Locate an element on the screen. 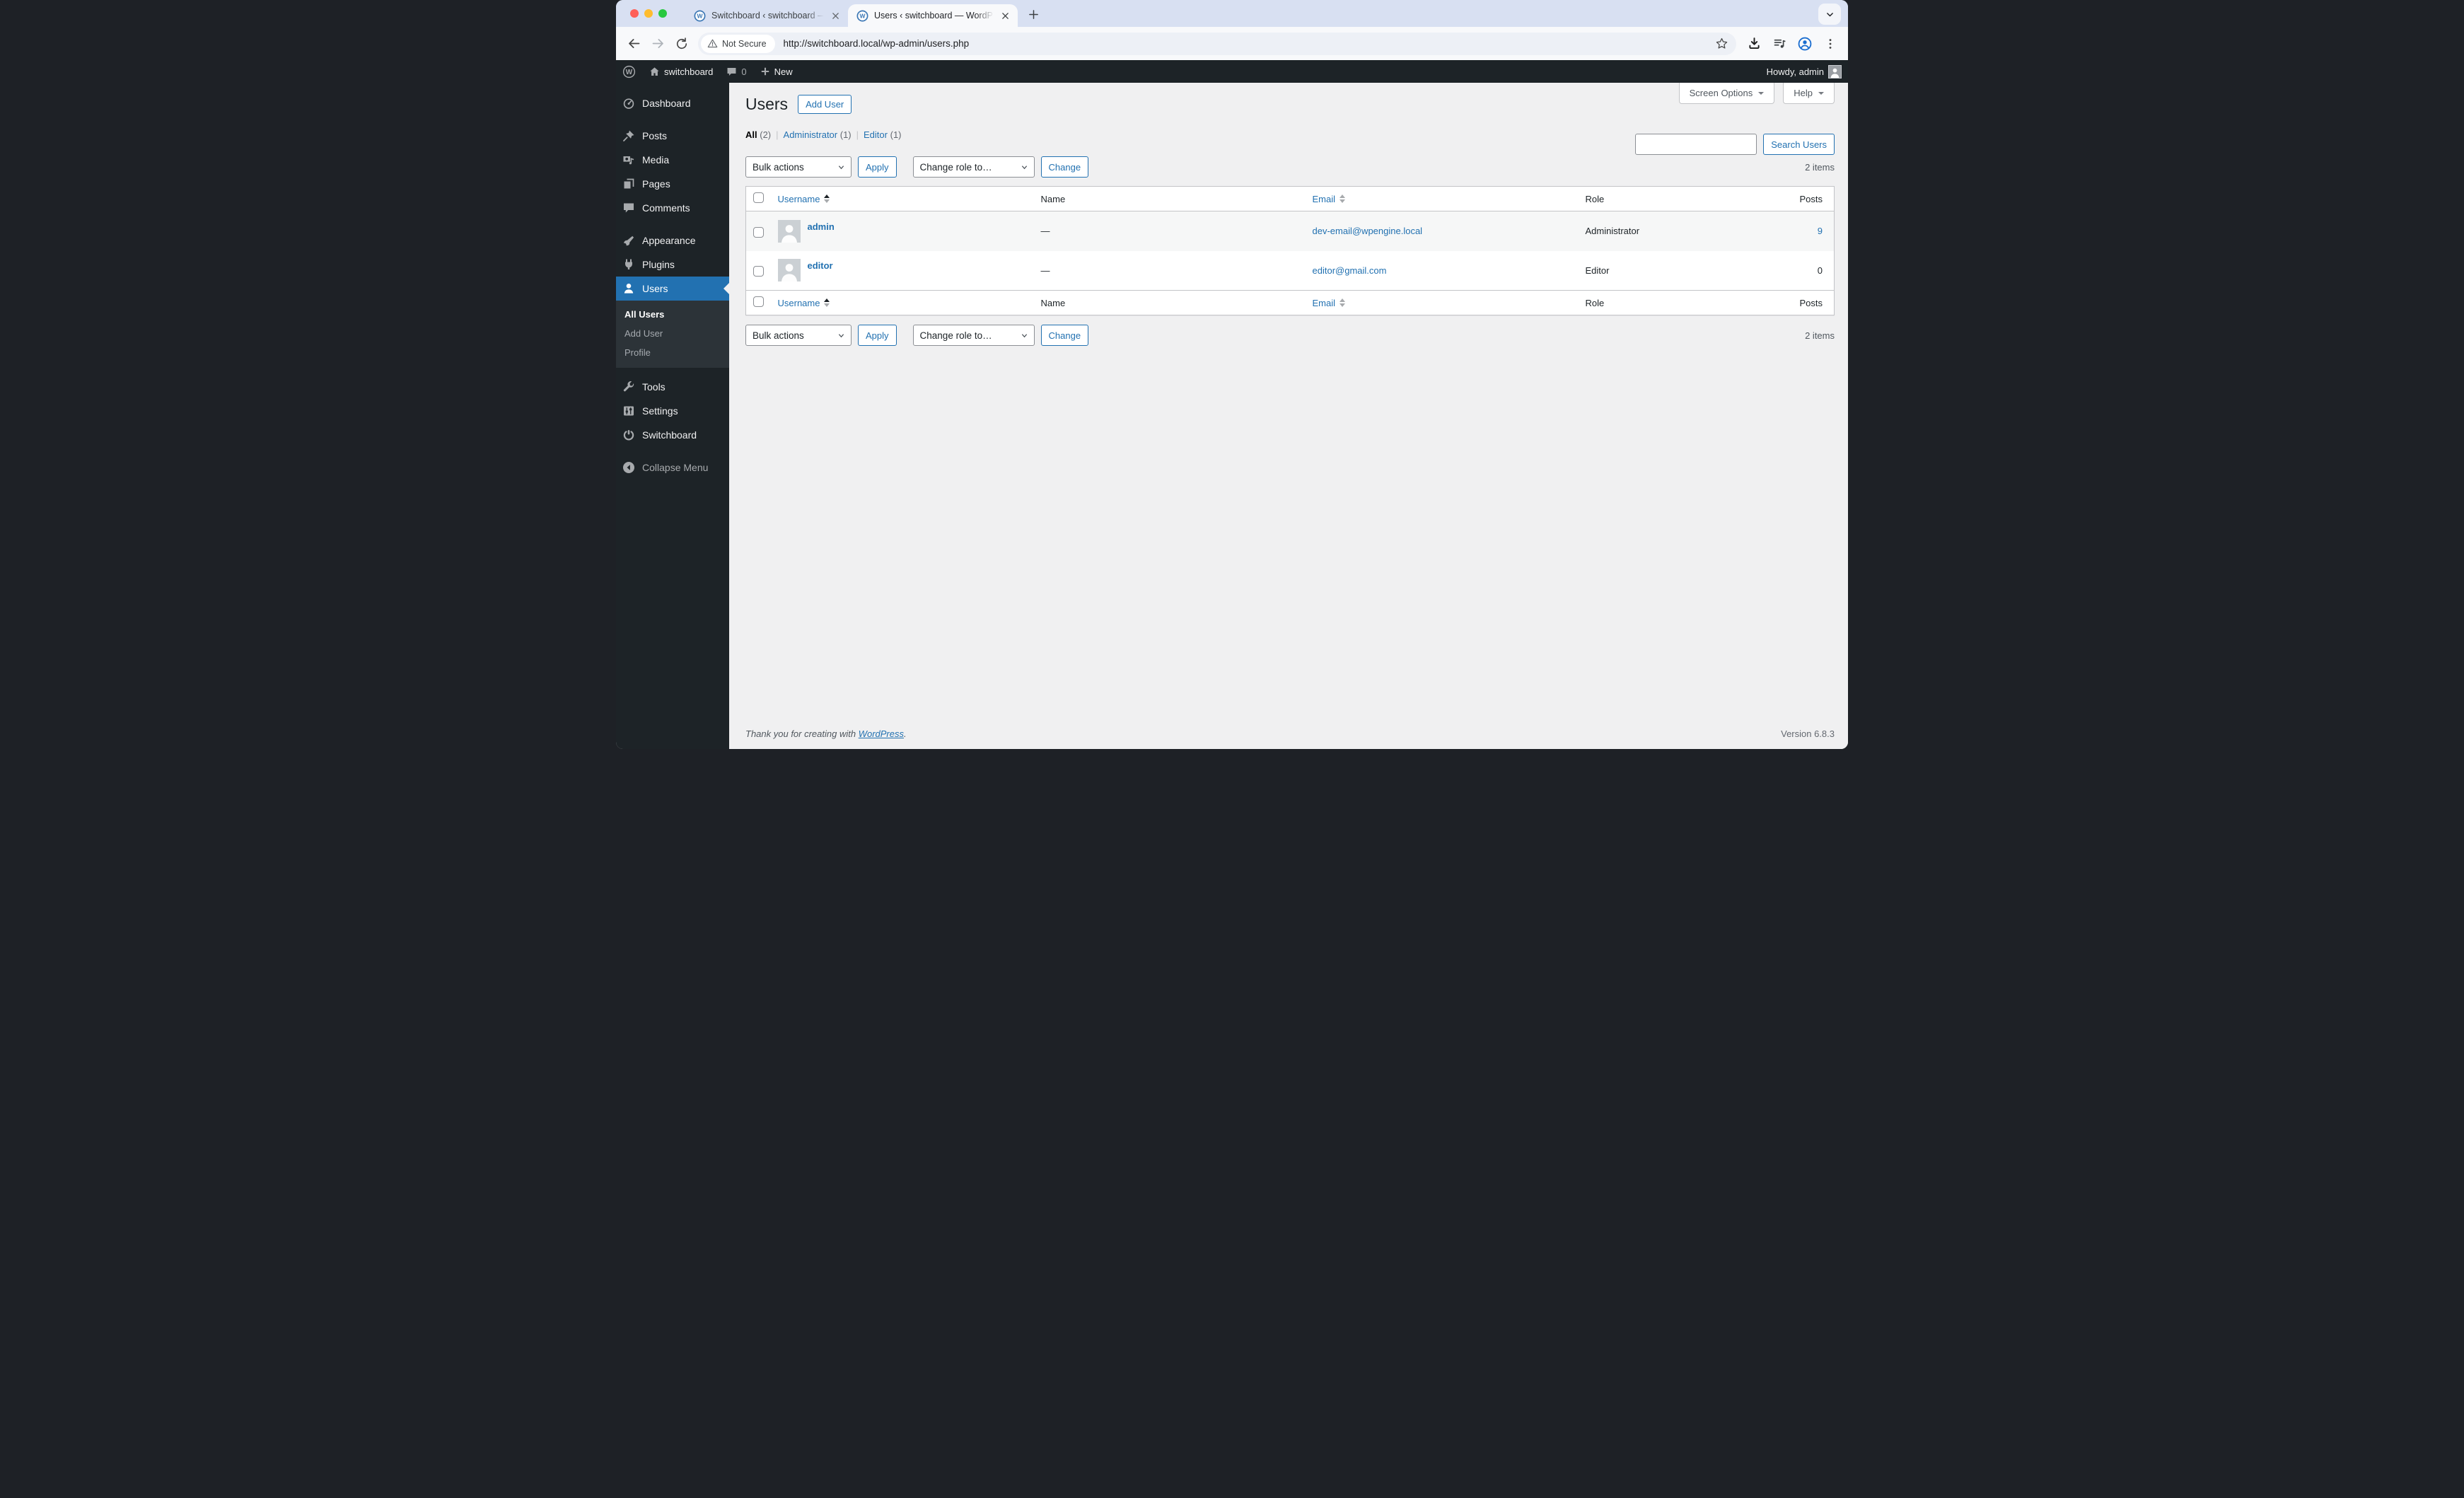 The width and height of the screenshot is (2464, 1498). tab-search-button is located at coordinates (1829, 14).